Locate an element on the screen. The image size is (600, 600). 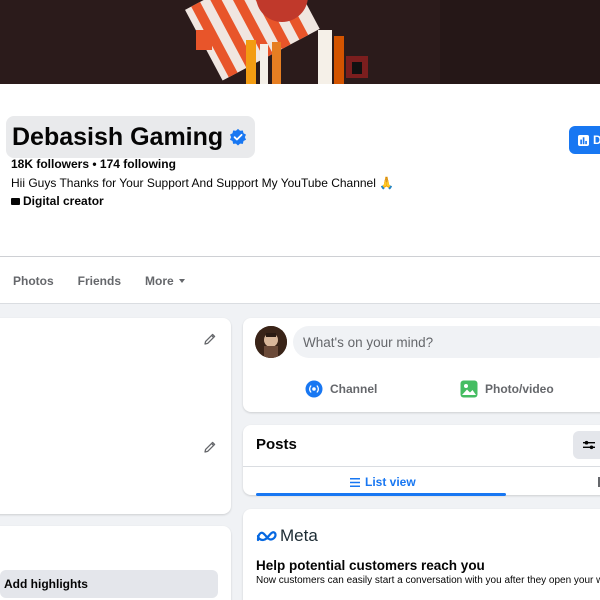
briefcase-icon is located at coordinates (15, 201).